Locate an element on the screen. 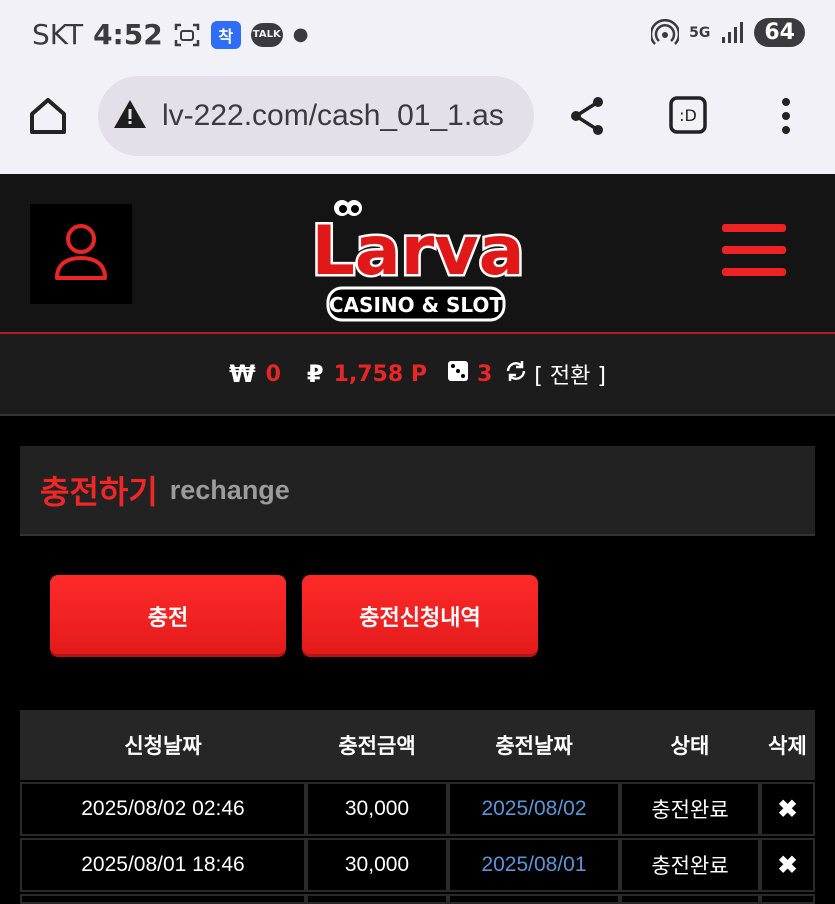 The height and width of the screenshot is (904, 835). url-text: lv-222.com/cash_01_1.as is located at coordinates (333, 115).